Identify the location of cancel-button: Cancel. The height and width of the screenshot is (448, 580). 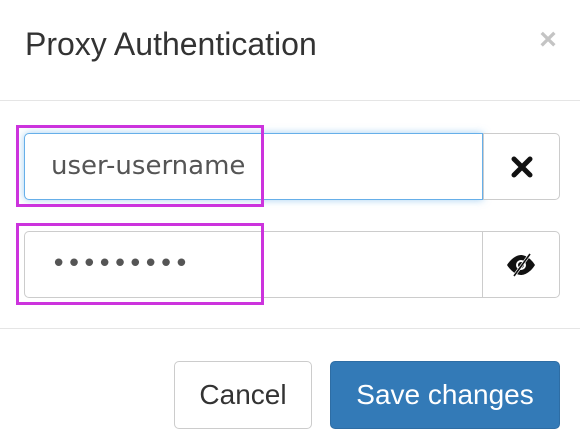
(243, 395).